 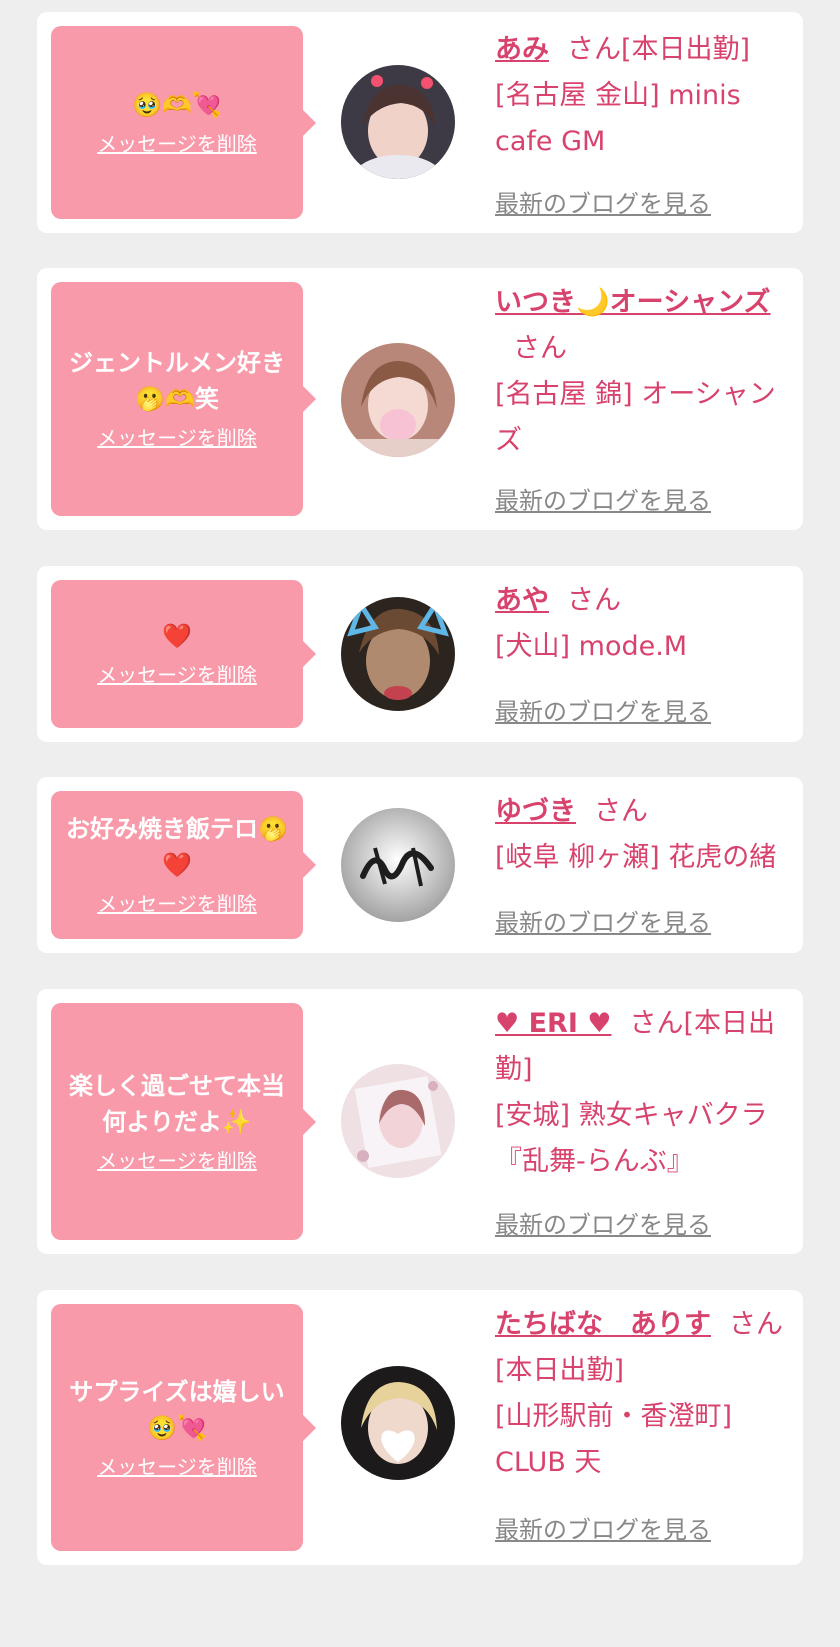 I want to click on message-bubble: ❤️ メッセージを削除, so click(x=183, y=654).